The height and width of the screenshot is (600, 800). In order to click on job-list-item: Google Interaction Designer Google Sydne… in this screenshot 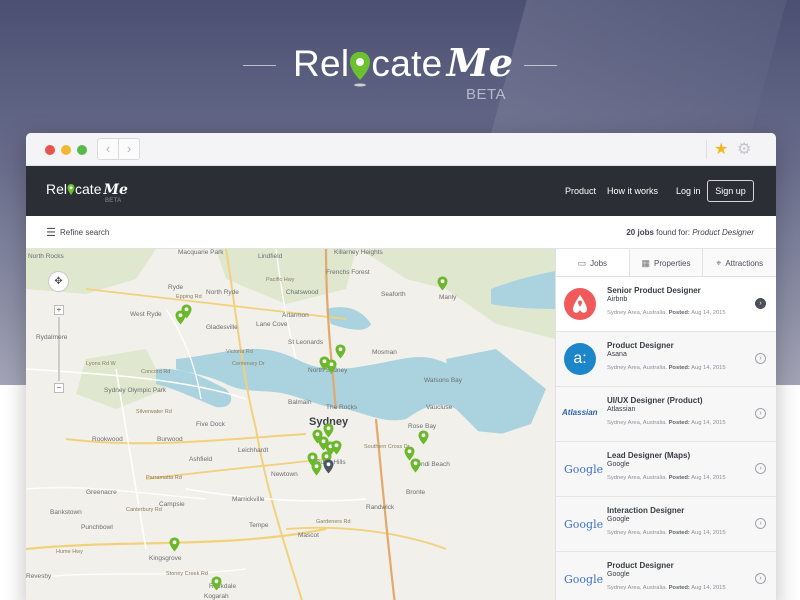, I will do `click(666, 524)`.